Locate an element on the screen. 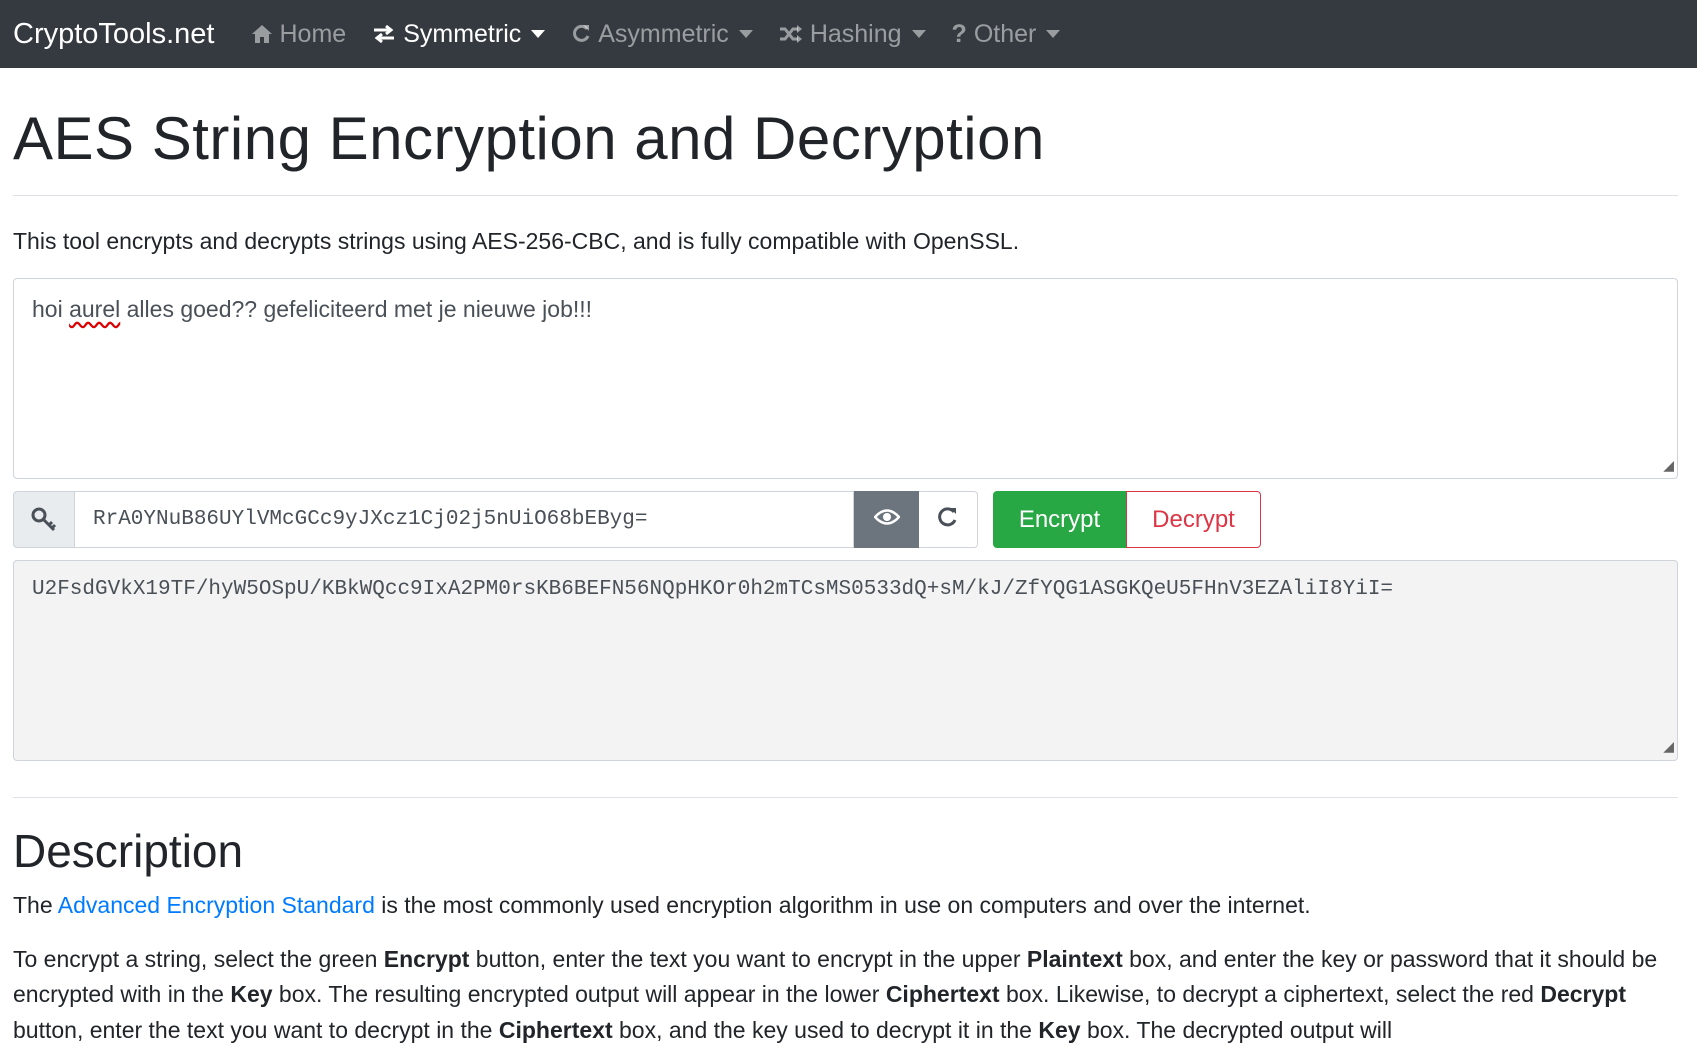 The height and width of the screenshot is (1057, 1697). decrypt-button: Decrypt is located at coordinates (1193, 519).